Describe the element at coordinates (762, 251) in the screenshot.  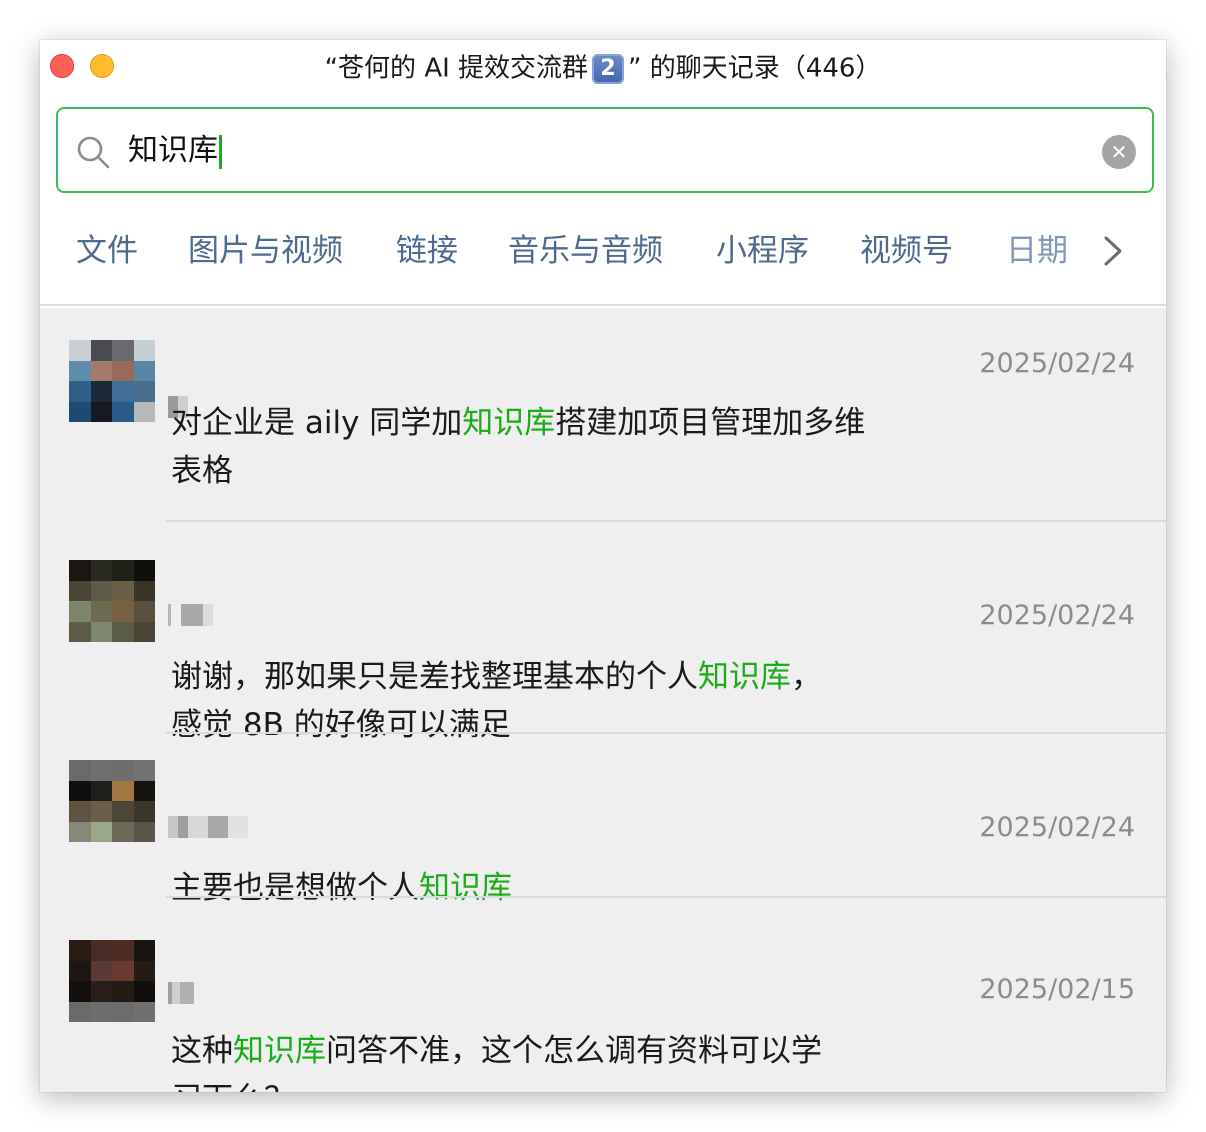
I see `tab-mini-programs: 小程序` at that location.